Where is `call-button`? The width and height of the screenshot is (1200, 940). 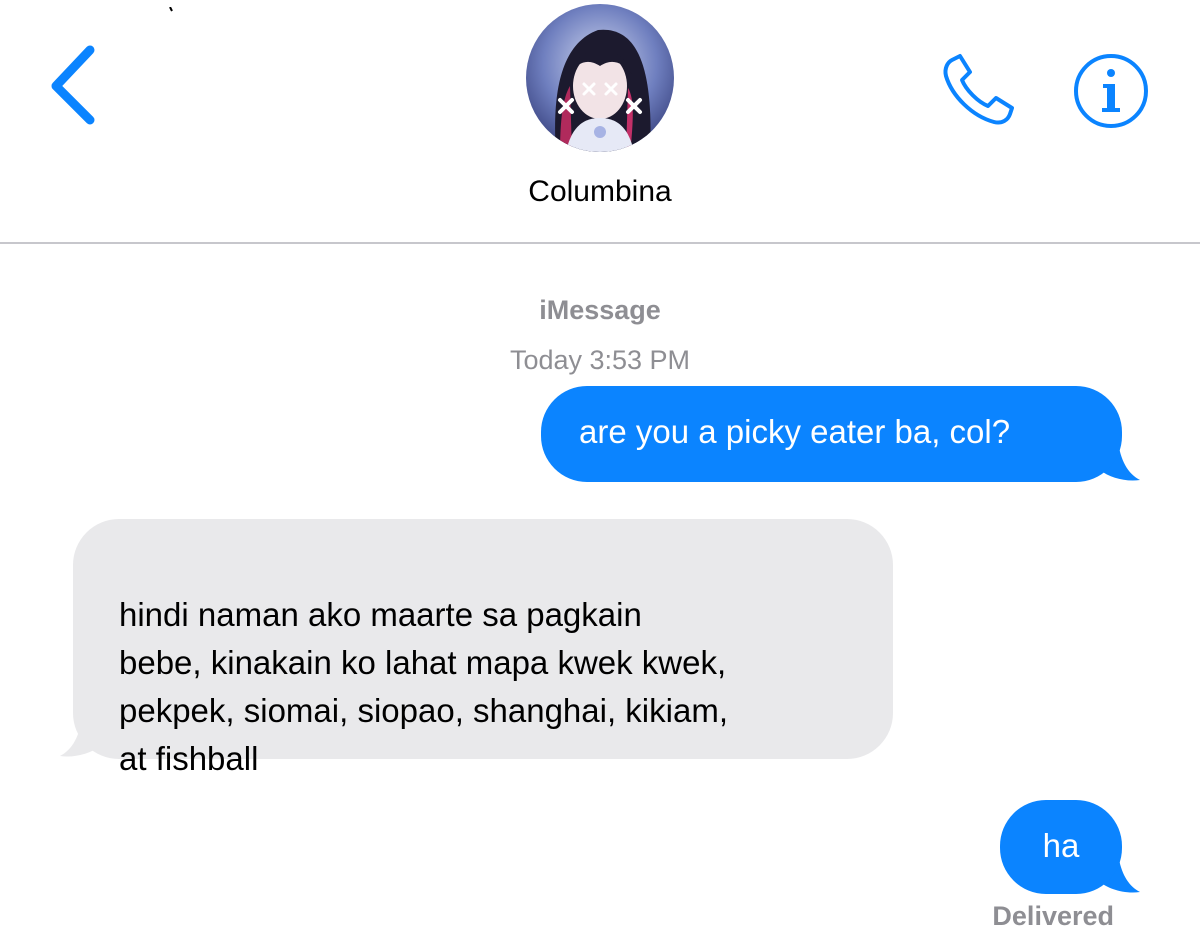 call-button is located at coordinates (980, 91).